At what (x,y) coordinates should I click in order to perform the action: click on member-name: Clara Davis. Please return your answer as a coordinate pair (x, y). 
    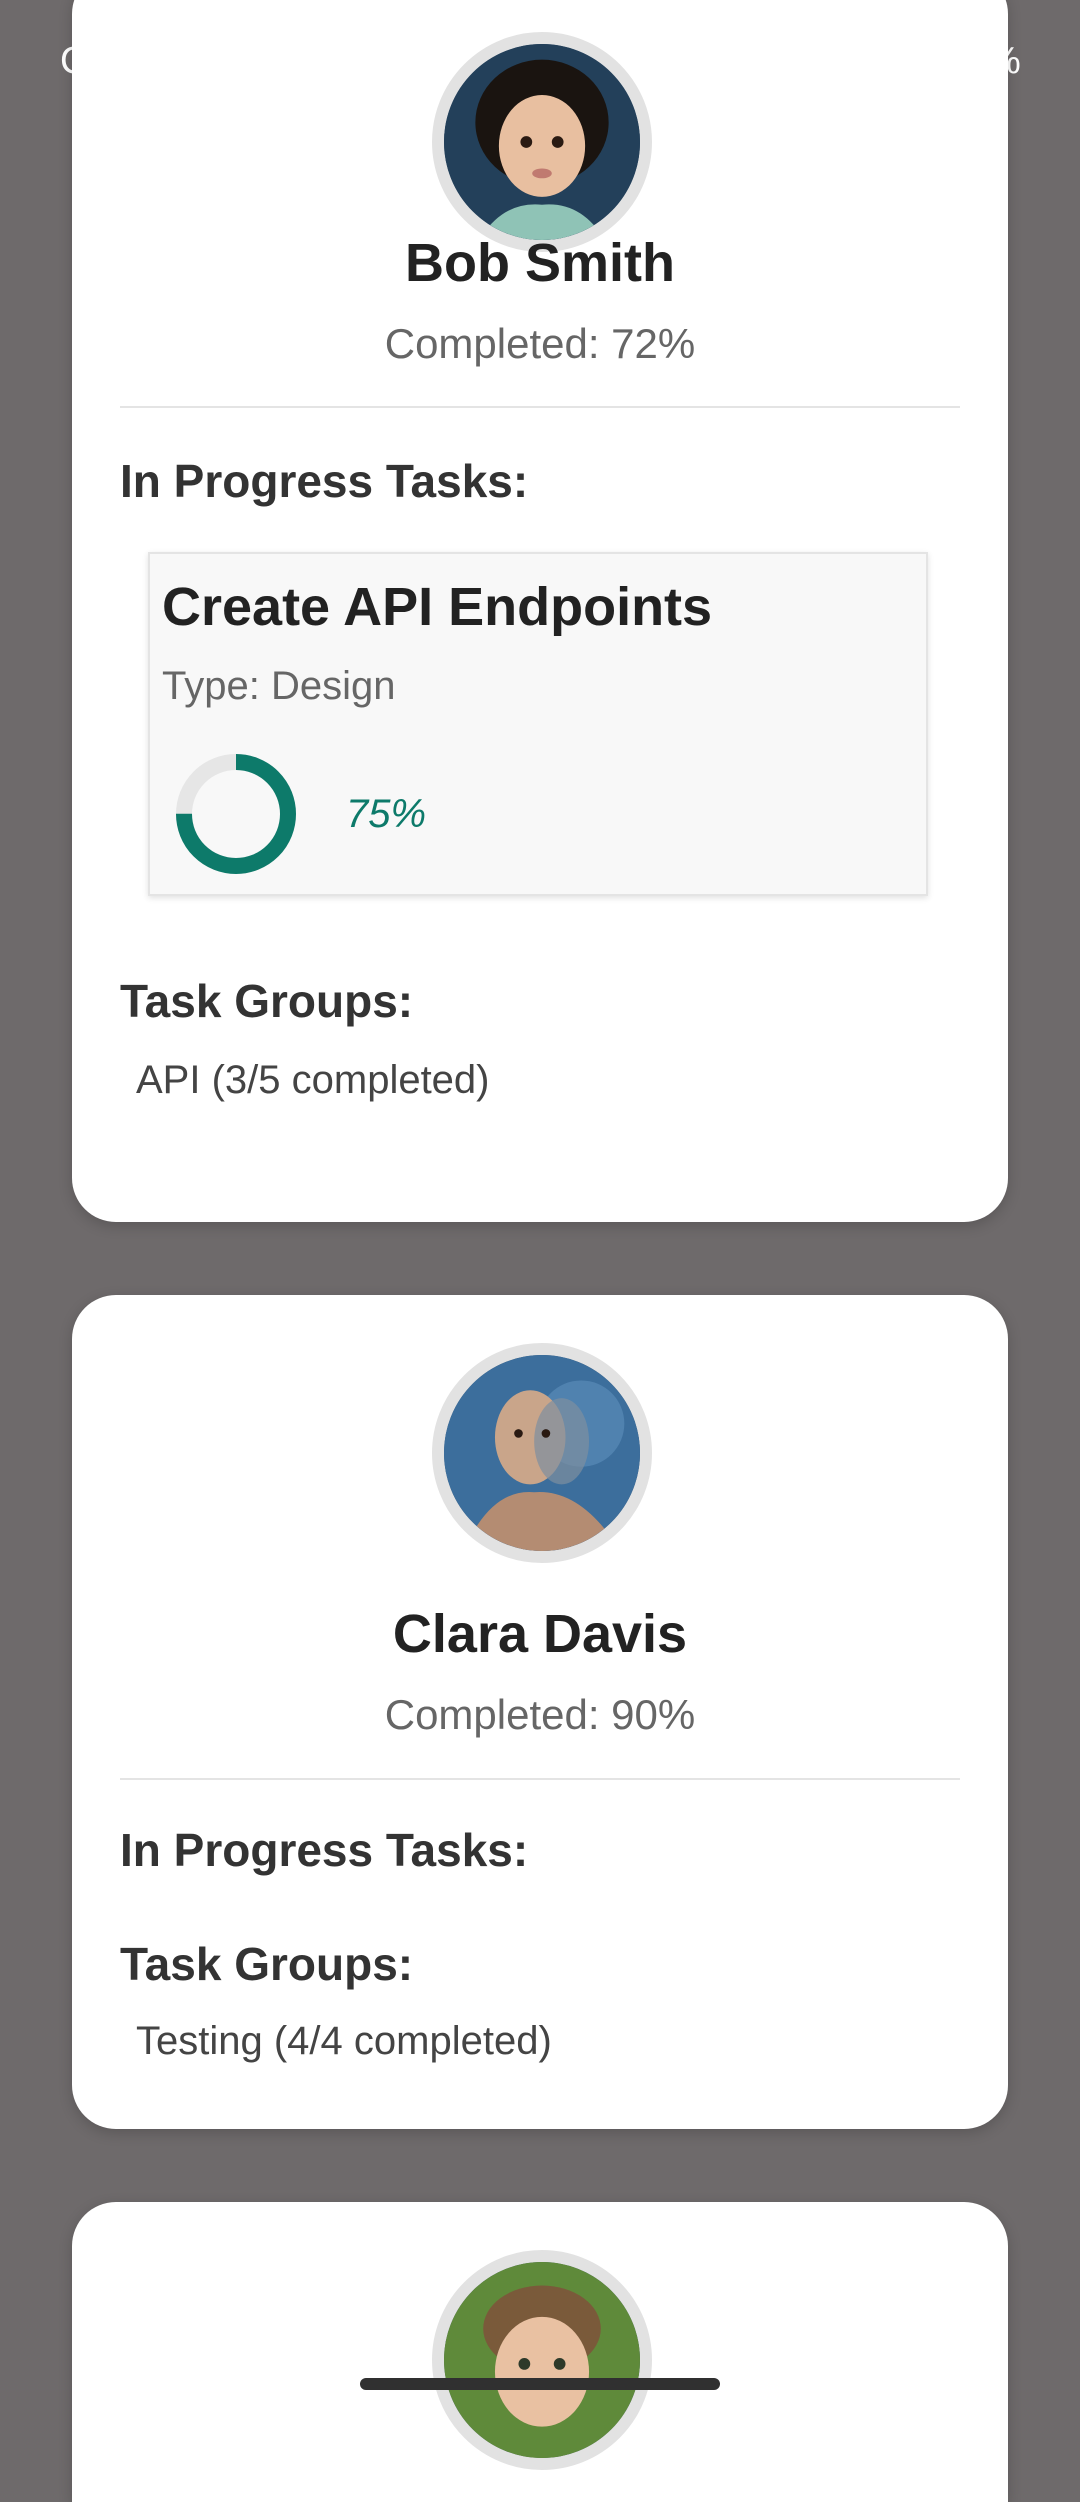
    Looking at the image, I should click on (540, 1634).